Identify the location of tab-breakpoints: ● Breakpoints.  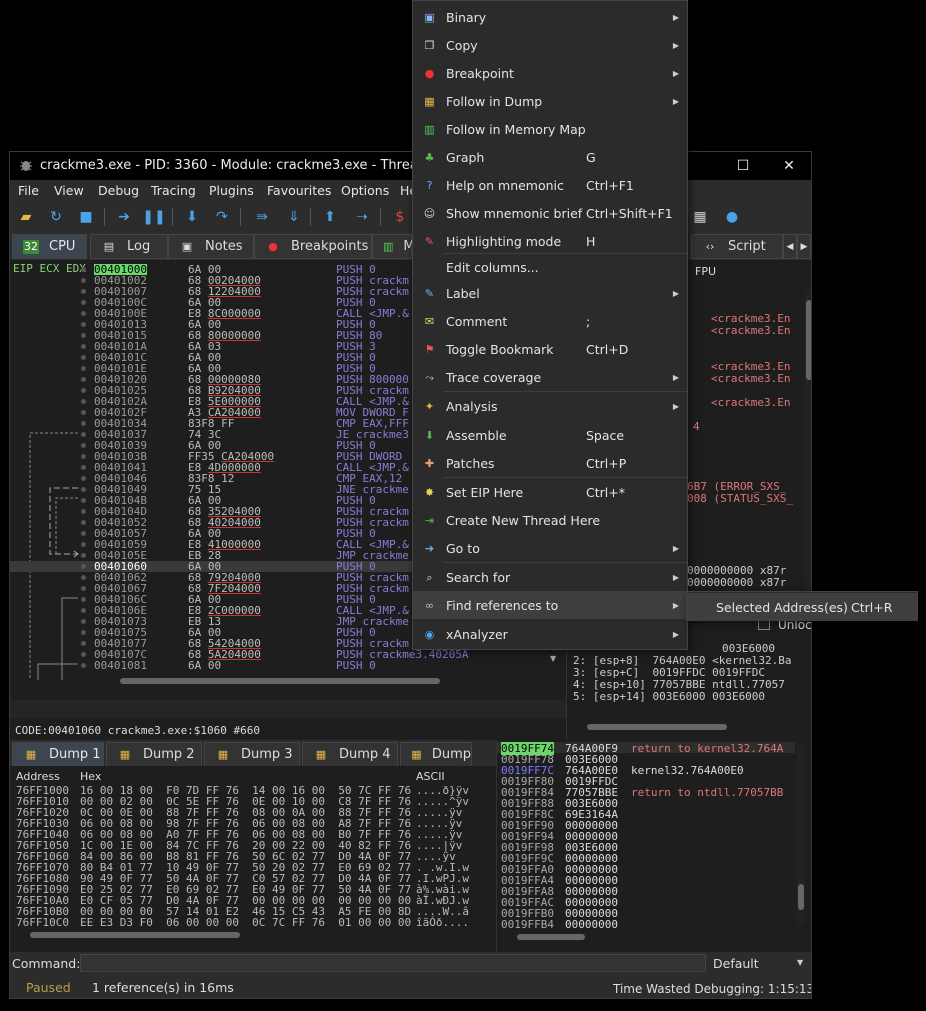
(313, 246).